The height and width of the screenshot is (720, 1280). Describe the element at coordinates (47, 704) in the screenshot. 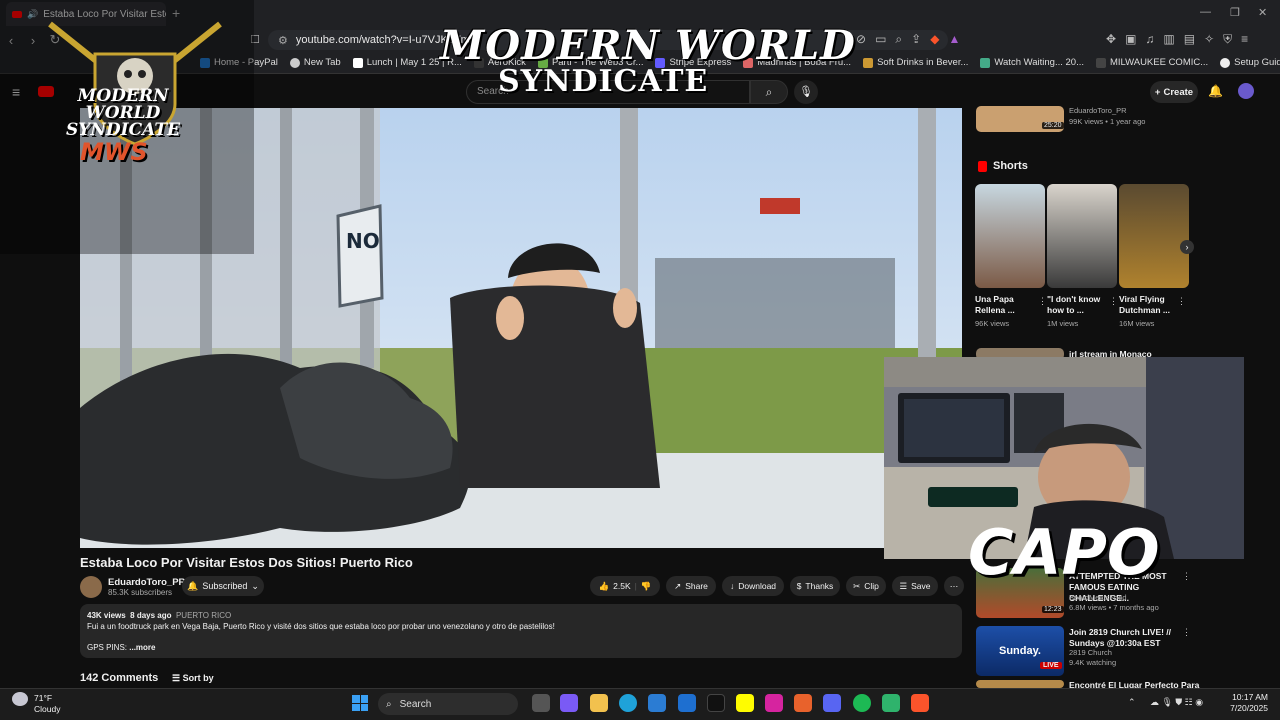

I see `weather-widget: 71°F Cloudy` at that location.